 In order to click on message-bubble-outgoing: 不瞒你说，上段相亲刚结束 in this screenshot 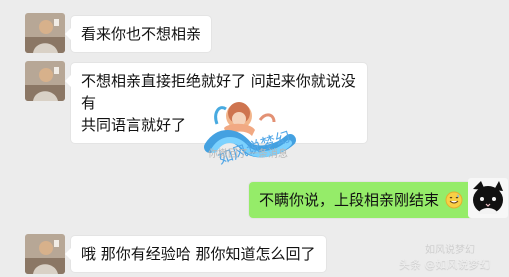, I will do `click(364, 200)`.